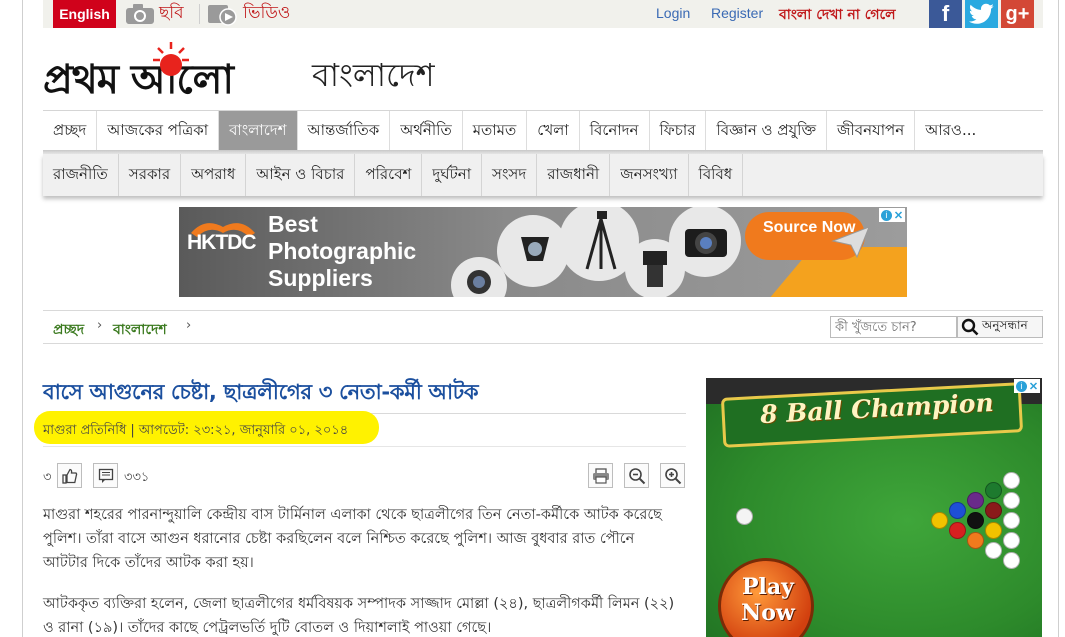  I want to click on subnav-item-environment: পরিবেশ, so click(389, 175).